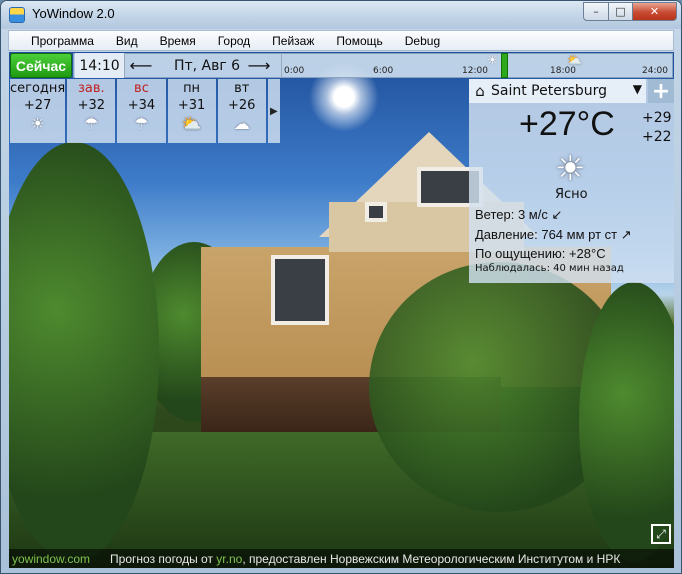 The image size is (682, 574). Describe the element at coordinates (141, 88) in the screenshot. I see `forecast-day-name: вс` at that location.